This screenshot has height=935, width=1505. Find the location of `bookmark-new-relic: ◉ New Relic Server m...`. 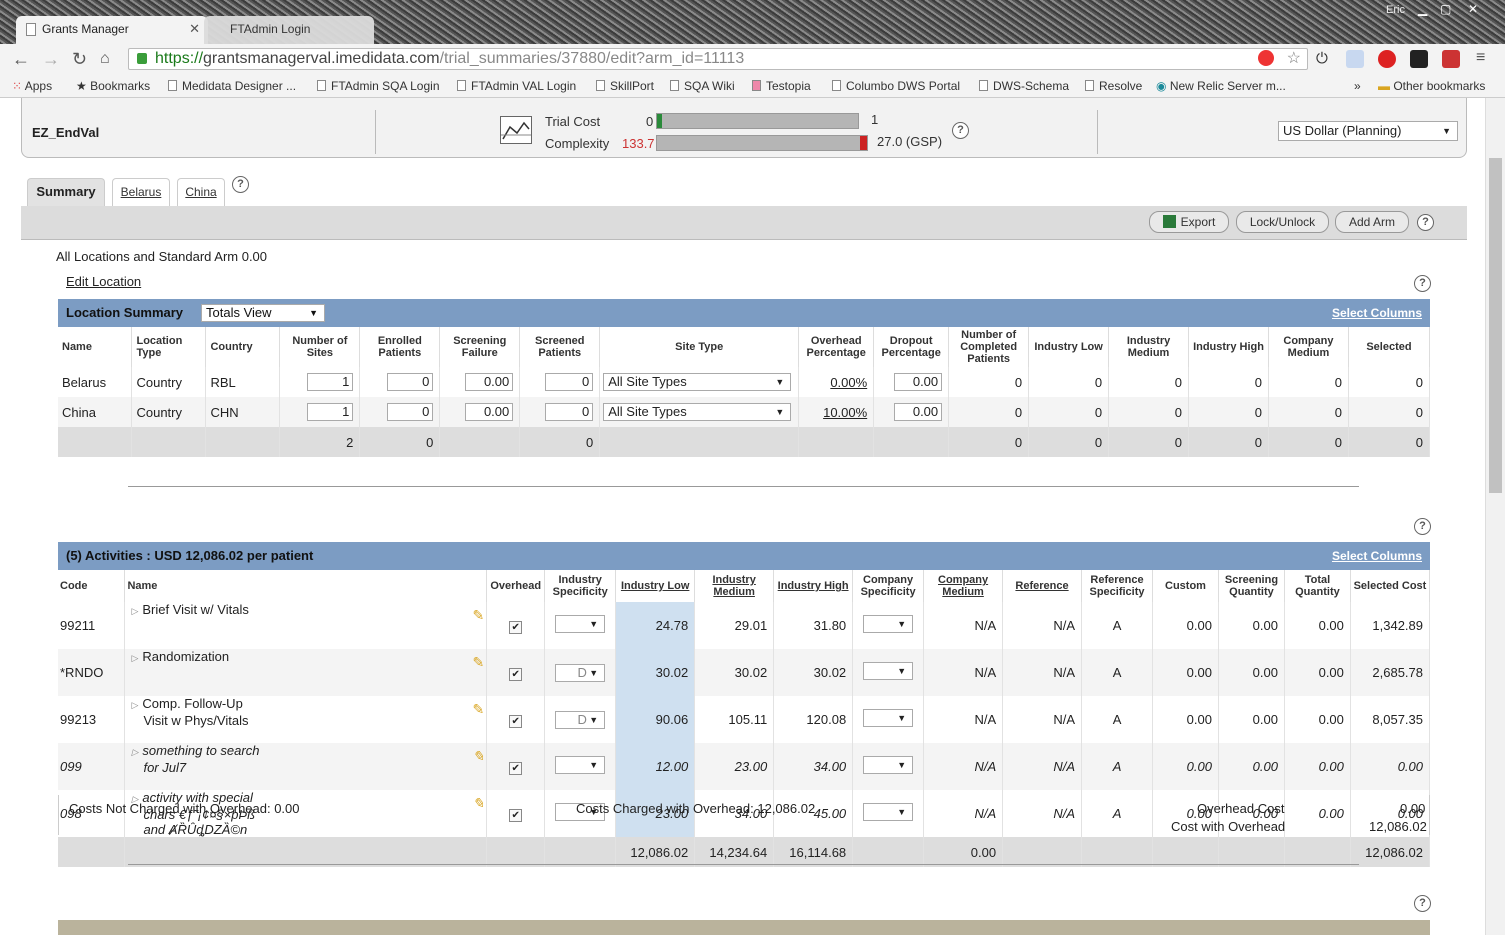

bookmark-new-relic: ◉ New Relic Server m... is located at coordinates (1221, 86).